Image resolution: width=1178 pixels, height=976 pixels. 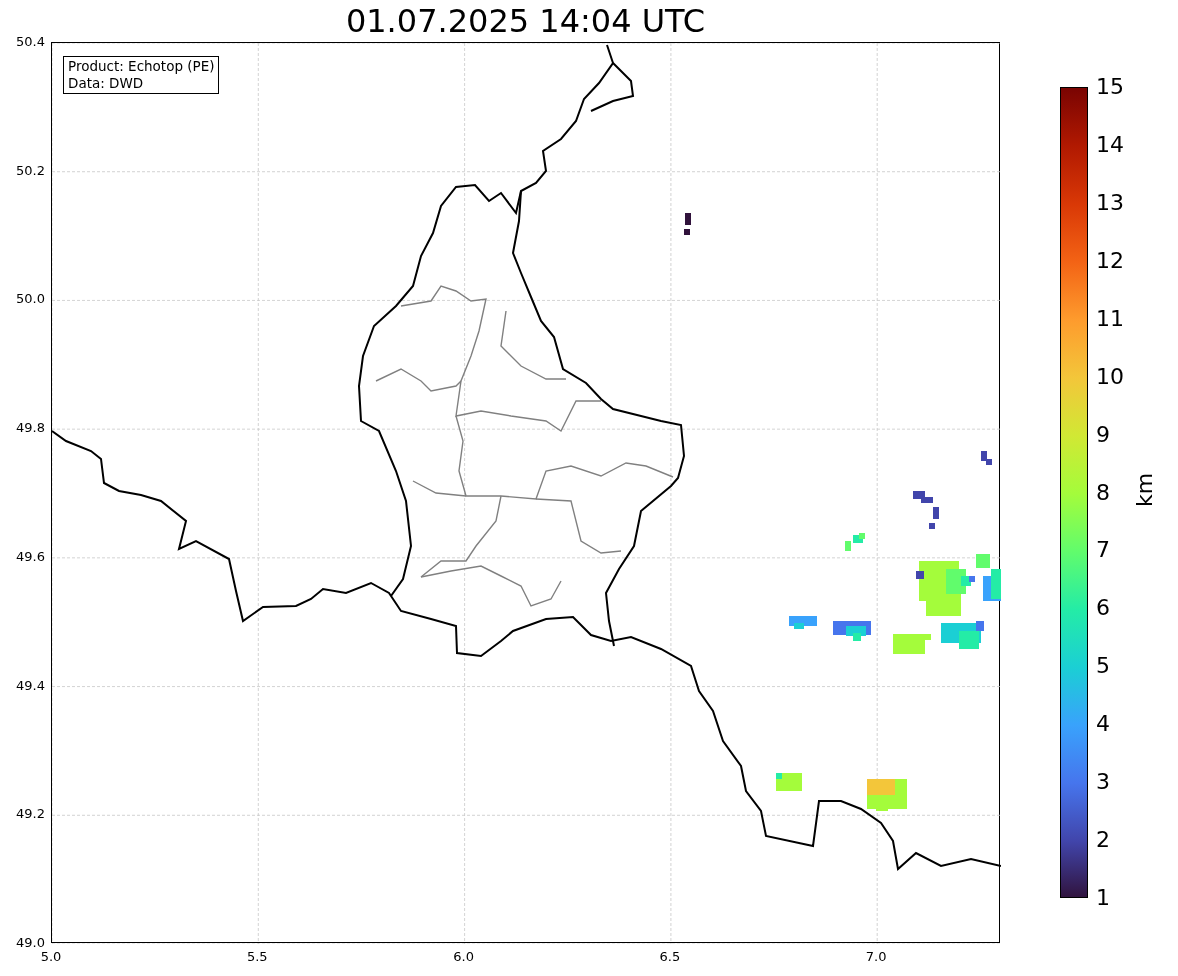 What do you see at coordinates (1103, 608) in the screenshot?
I see `colorbar-tick-label: 6` at bounding box center [1103, 608].